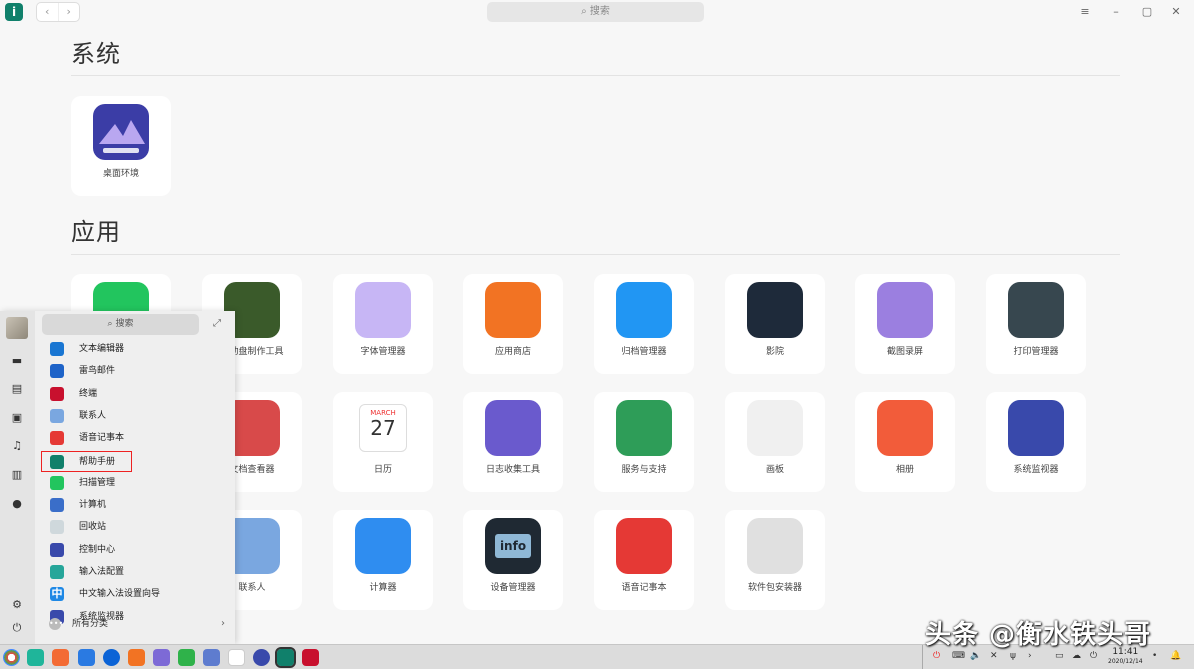  What do you see at coordinates (137, 505) in the screenshot?
I see `launcher-item-computer: 计算机` at bounding box center [137, 505].